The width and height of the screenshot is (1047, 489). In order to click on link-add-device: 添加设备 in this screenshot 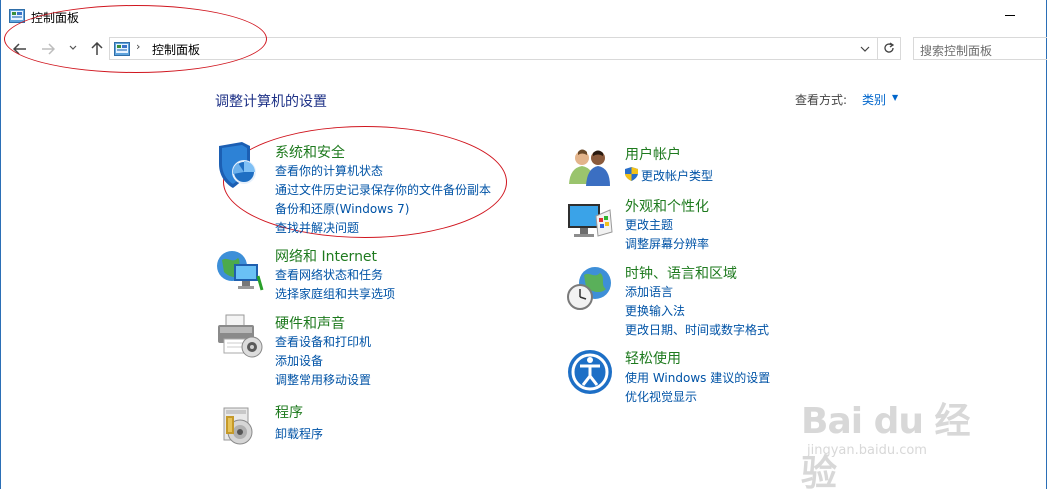, I will do `click(299, 360)`.